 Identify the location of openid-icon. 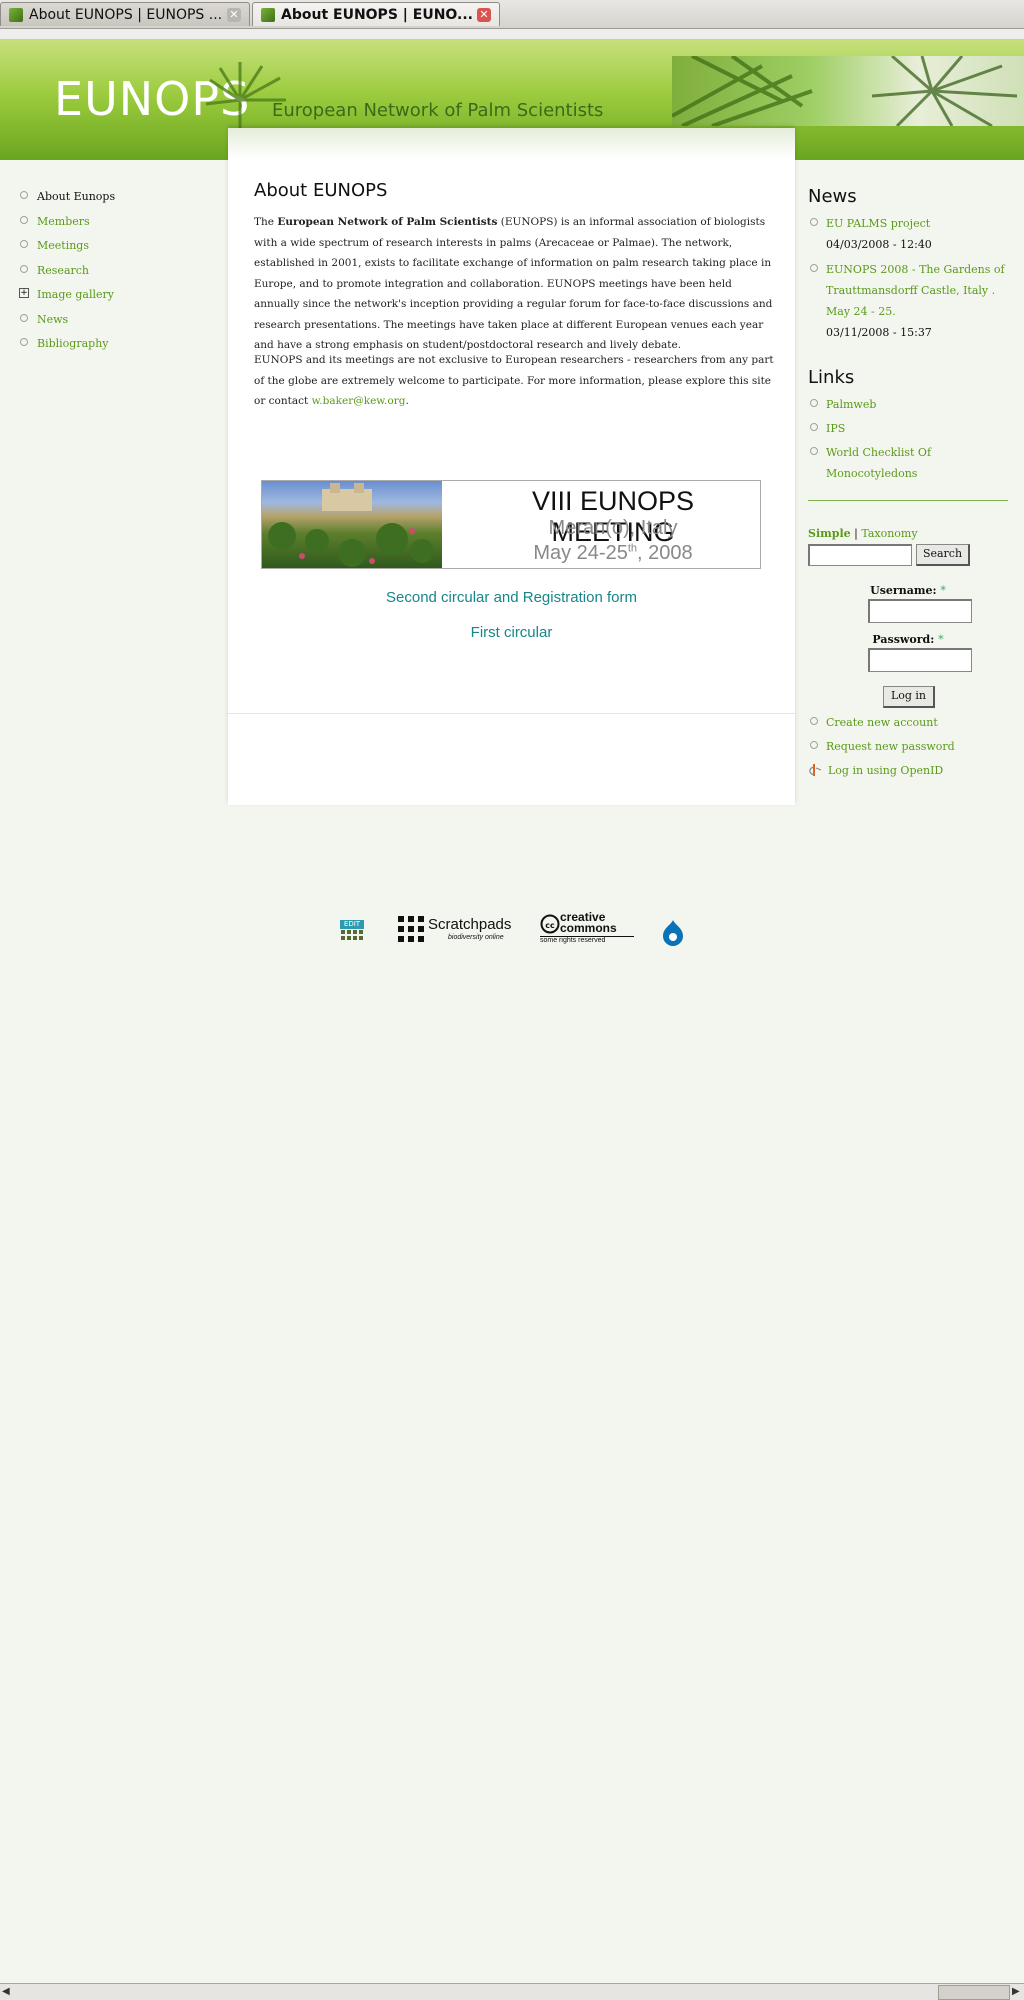
(815, 770).